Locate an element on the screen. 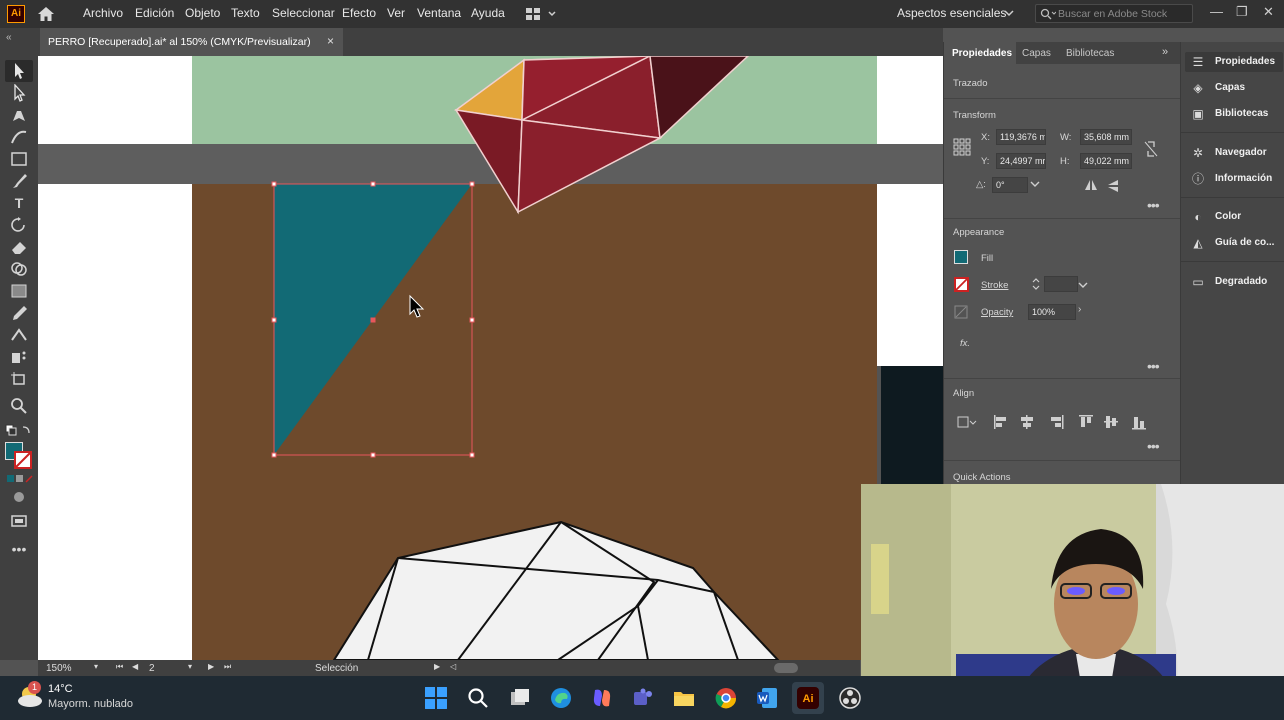  draw-mode-icon is located at coordinates (19, 497).